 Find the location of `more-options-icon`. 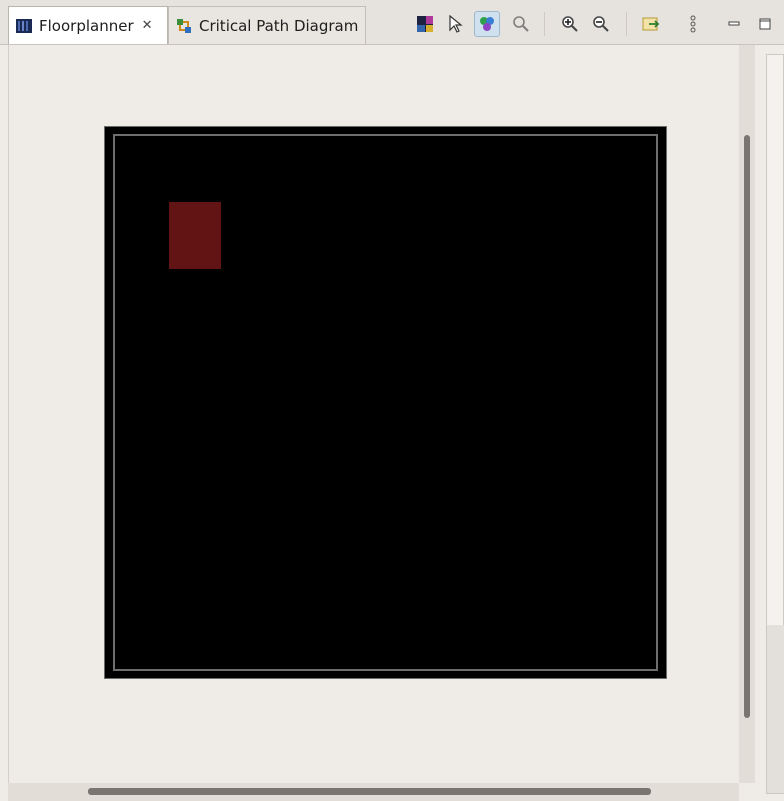

more-options-icon is located at coordinates (693, 24).